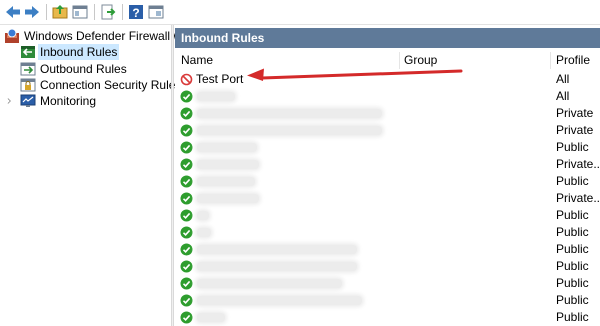  What do you see at coordinates (79, 52) in the screenshot?
I see `tree-item-label: Inbound Rules` at bounding box center [79, 52].